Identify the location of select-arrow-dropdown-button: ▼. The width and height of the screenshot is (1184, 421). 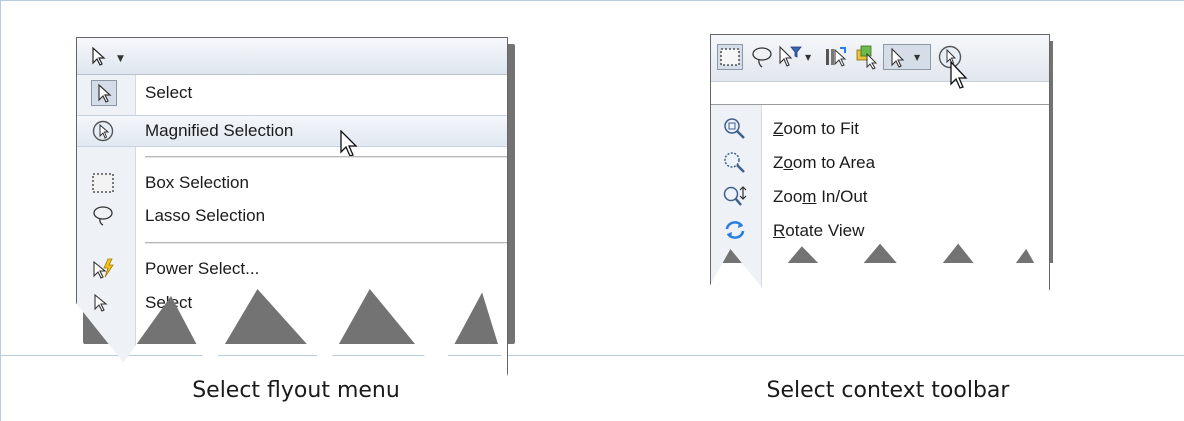
(907, 57).